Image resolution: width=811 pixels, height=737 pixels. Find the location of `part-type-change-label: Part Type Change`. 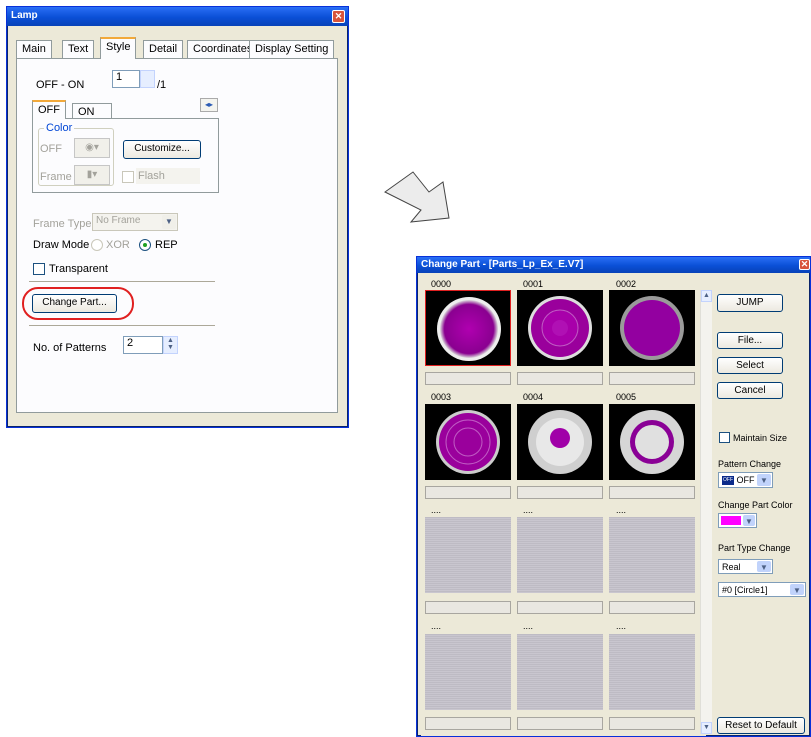

part-type-change-label: Part Type Change is located at coordinates (754, 548).